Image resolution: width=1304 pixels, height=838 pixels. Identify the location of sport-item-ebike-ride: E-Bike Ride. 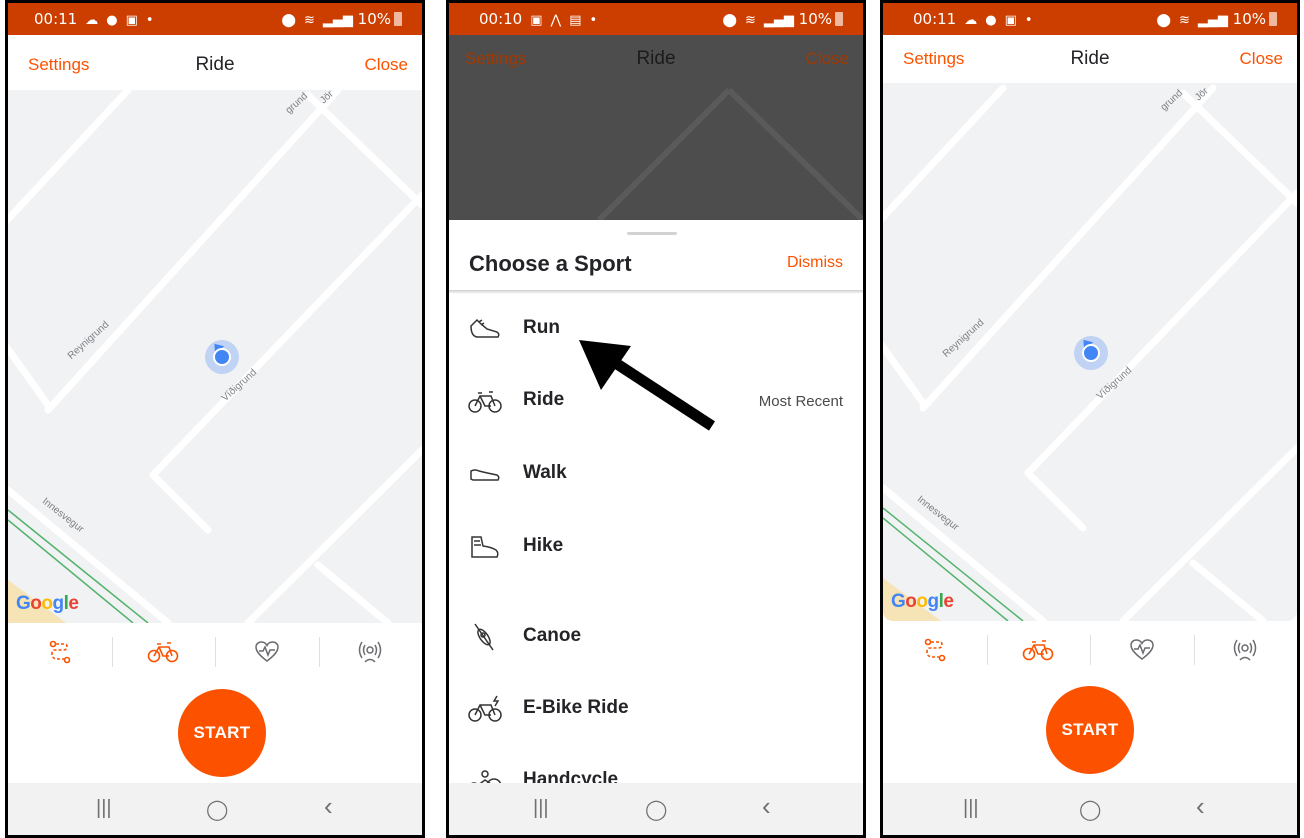
(656, 710).